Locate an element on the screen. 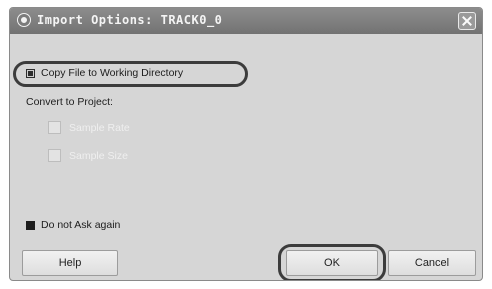 The height and width of the screenshot is (289, 492). copy-file-checkbox is located at coordinates (30, 73).